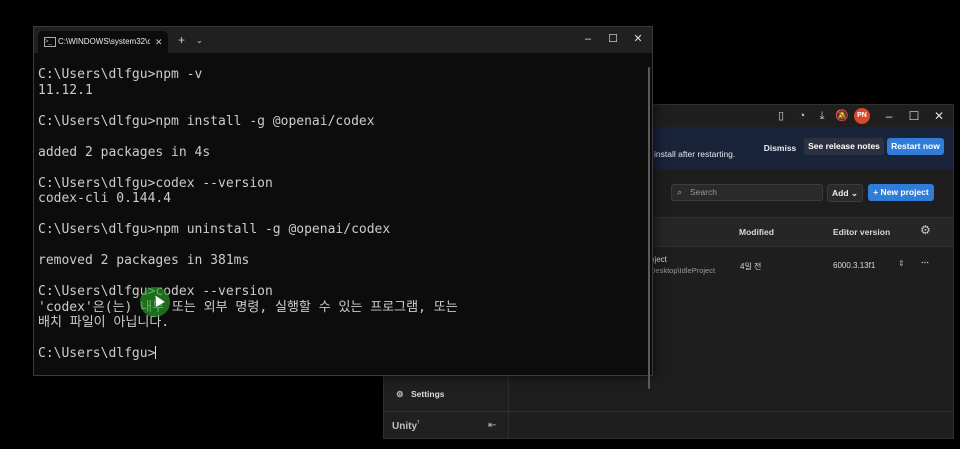 The width and height of the screenshot is (960, 449). I want to click on banner-message: install after restarting., so click(695, 154).